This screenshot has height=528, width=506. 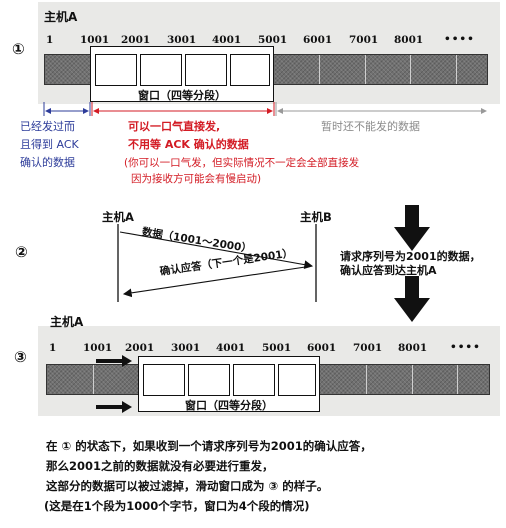 What do you see at coordinates (177, 506) in the screenshot?
I see `caption-line4: (这是在1个段为1000个字节，窗口为4个段的情况)` at bounding box center [177, 506].